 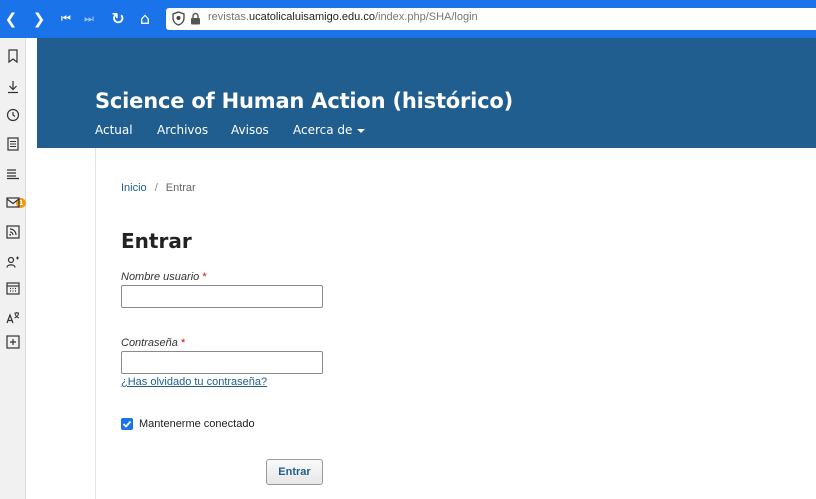 I want to click on bookmark-icon, so click(x=13, y=56).